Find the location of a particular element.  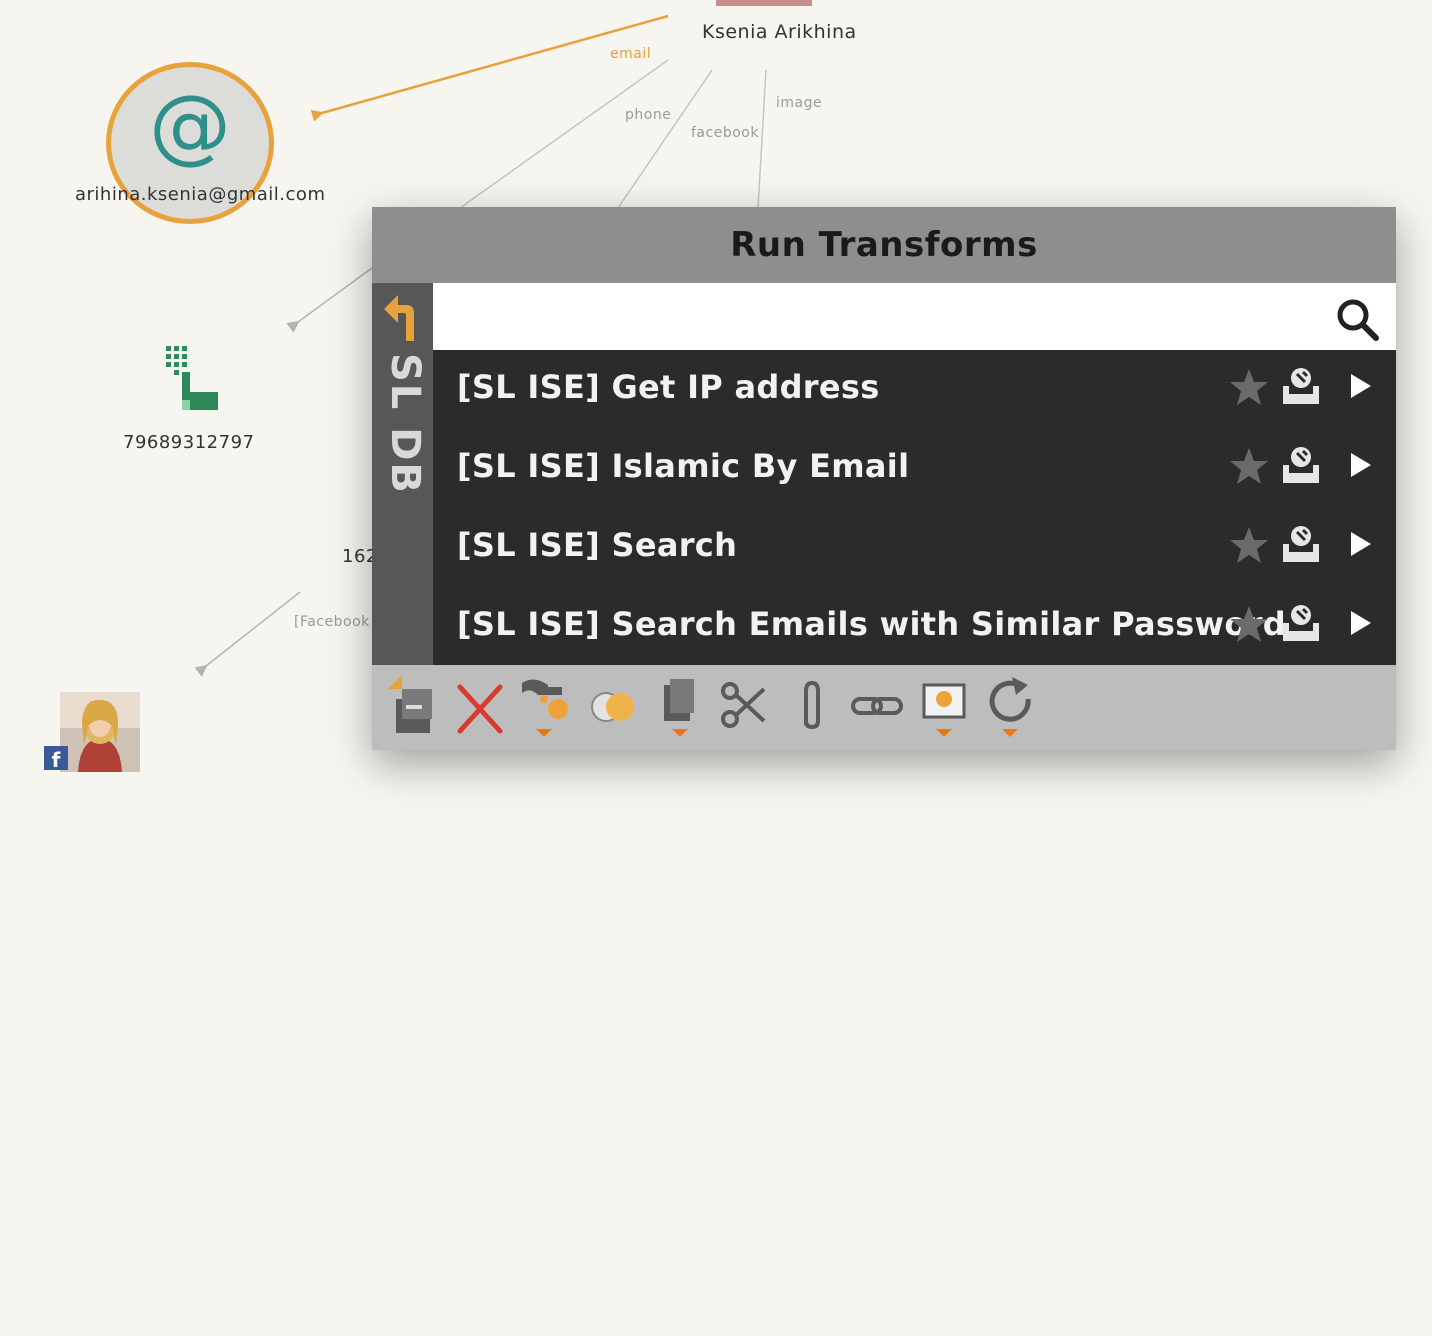

person-node-label: Ksenia Arikhina is located at coordinates (779, 32).